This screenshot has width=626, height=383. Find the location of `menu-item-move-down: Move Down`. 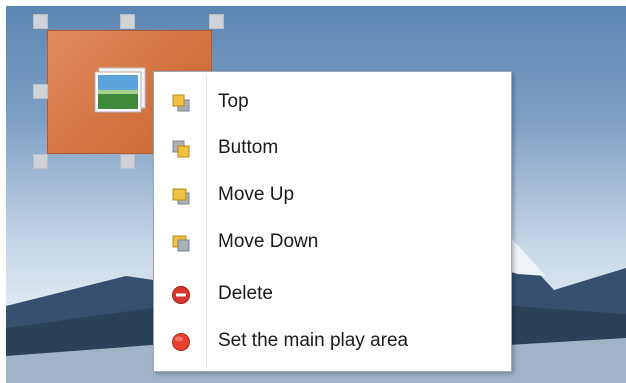

menu-item-move-down: Move Down is located at coordinates (332, 242).